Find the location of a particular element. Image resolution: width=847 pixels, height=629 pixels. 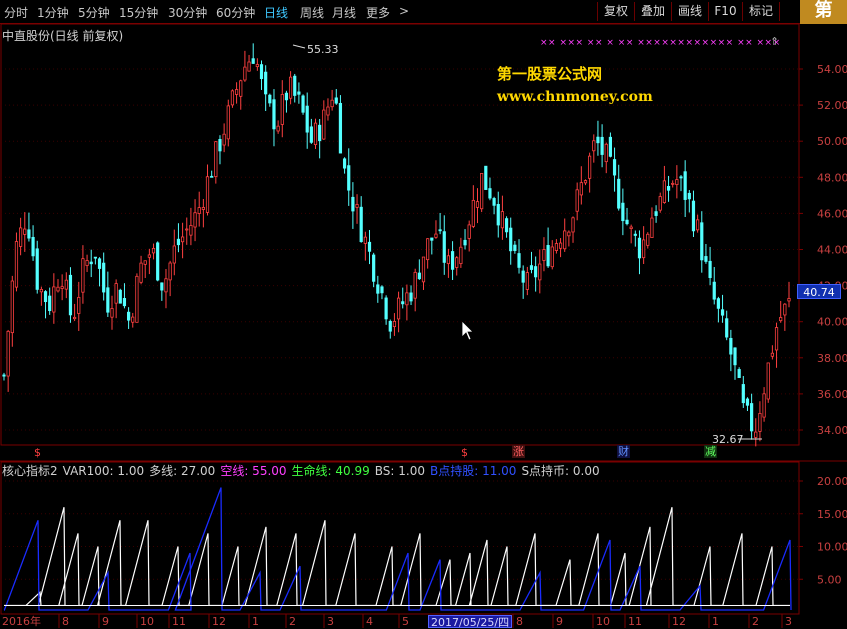

price-axis-label: 44.00 is located at coordinates (832, 250).